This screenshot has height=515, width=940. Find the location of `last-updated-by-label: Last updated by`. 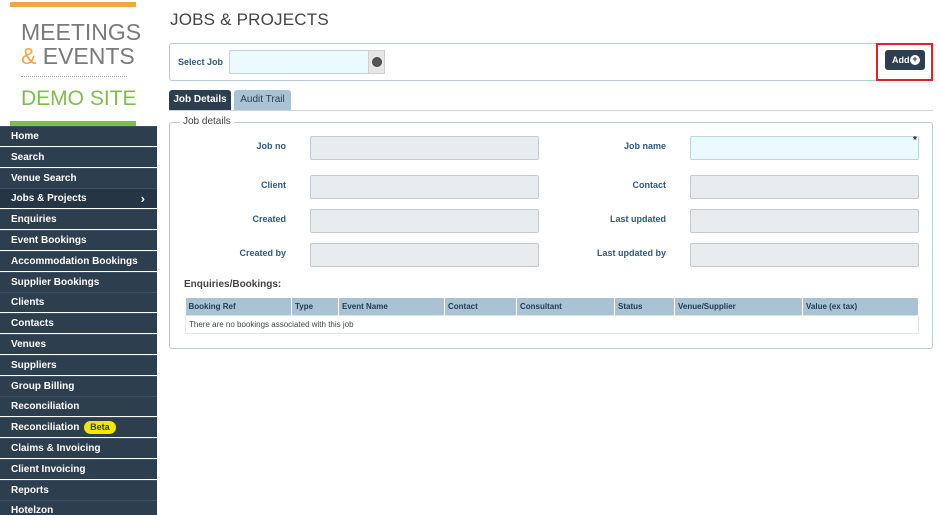

last-updated-by-label: Last updated by is located at coordinates (631, 253).